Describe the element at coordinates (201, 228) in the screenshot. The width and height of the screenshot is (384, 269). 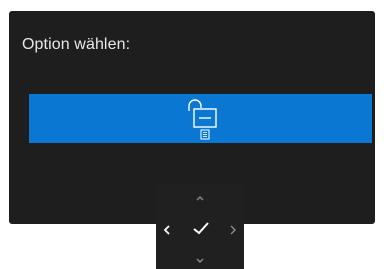
I see `checkmark-icon` at that location.